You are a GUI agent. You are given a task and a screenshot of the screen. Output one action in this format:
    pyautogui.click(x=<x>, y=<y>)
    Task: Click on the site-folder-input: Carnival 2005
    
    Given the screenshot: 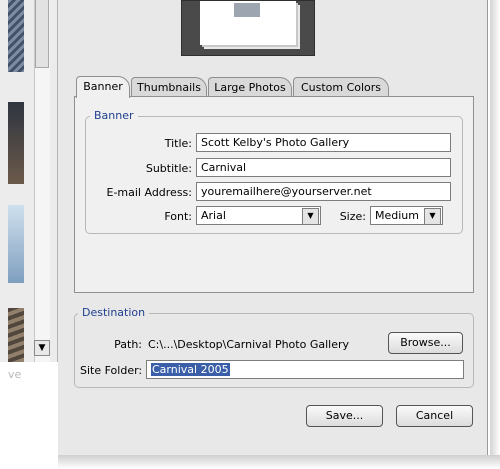 What is the action you would take?
    pyautogui.click(x=305, y=369)
    